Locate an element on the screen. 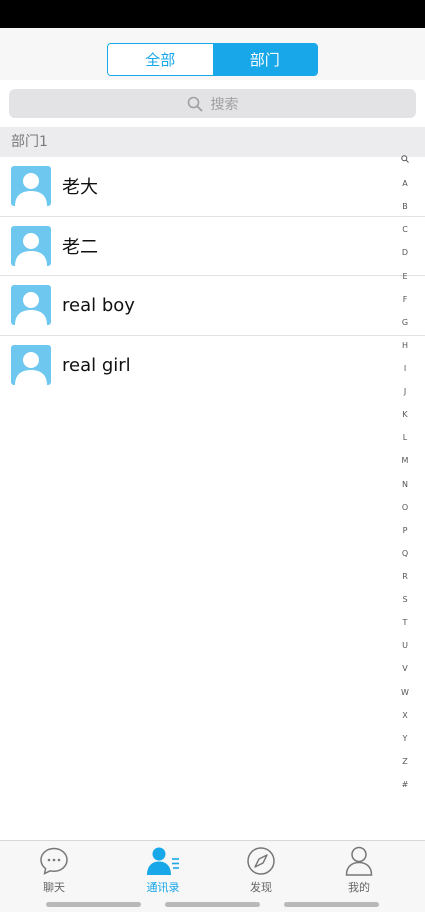 This screenshot has height=912, width=425. tab-discover: 发现 is located at coordinates (261, 871).